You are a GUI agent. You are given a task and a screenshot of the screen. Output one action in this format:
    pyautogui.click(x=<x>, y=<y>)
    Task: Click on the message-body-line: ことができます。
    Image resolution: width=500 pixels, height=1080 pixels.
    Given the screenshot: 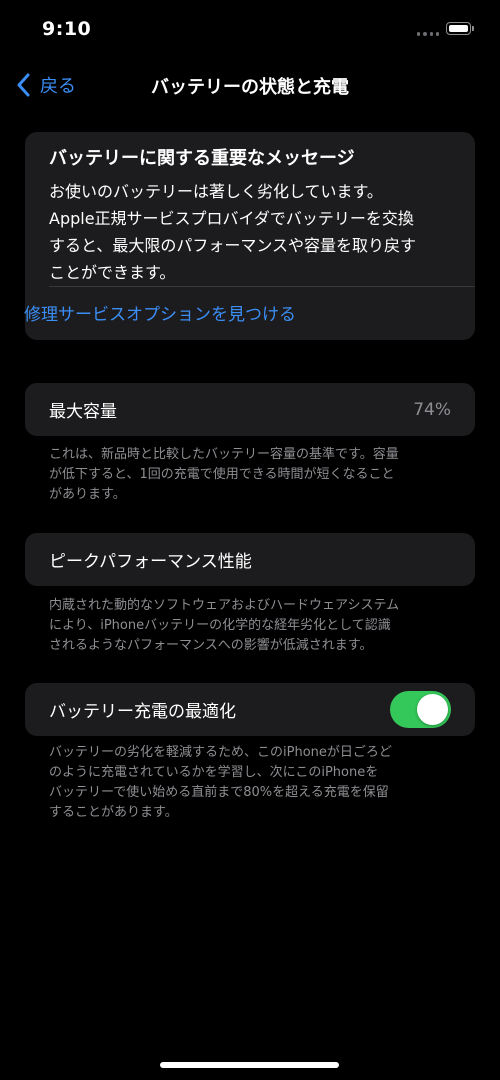 What is the action you would take?
    pyautogui.click(x=112, y=272)
    